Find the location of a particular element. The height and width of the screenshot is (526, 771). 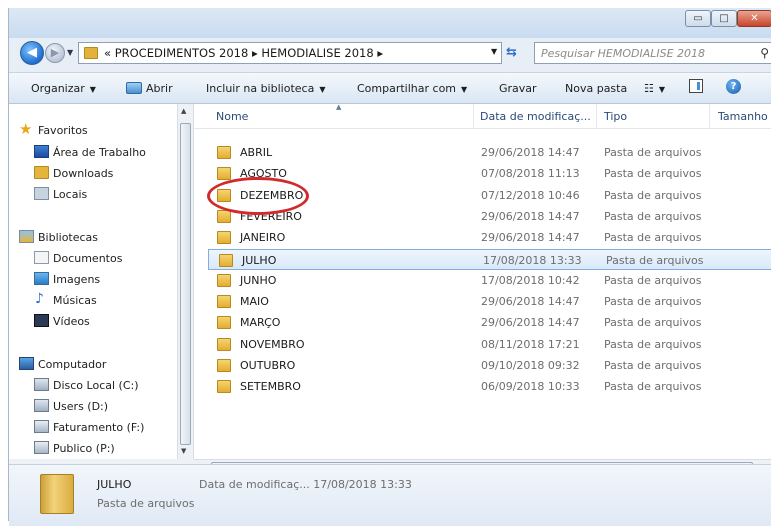

nav-music: ♪ Músicas is located at coordinates (93, 300).